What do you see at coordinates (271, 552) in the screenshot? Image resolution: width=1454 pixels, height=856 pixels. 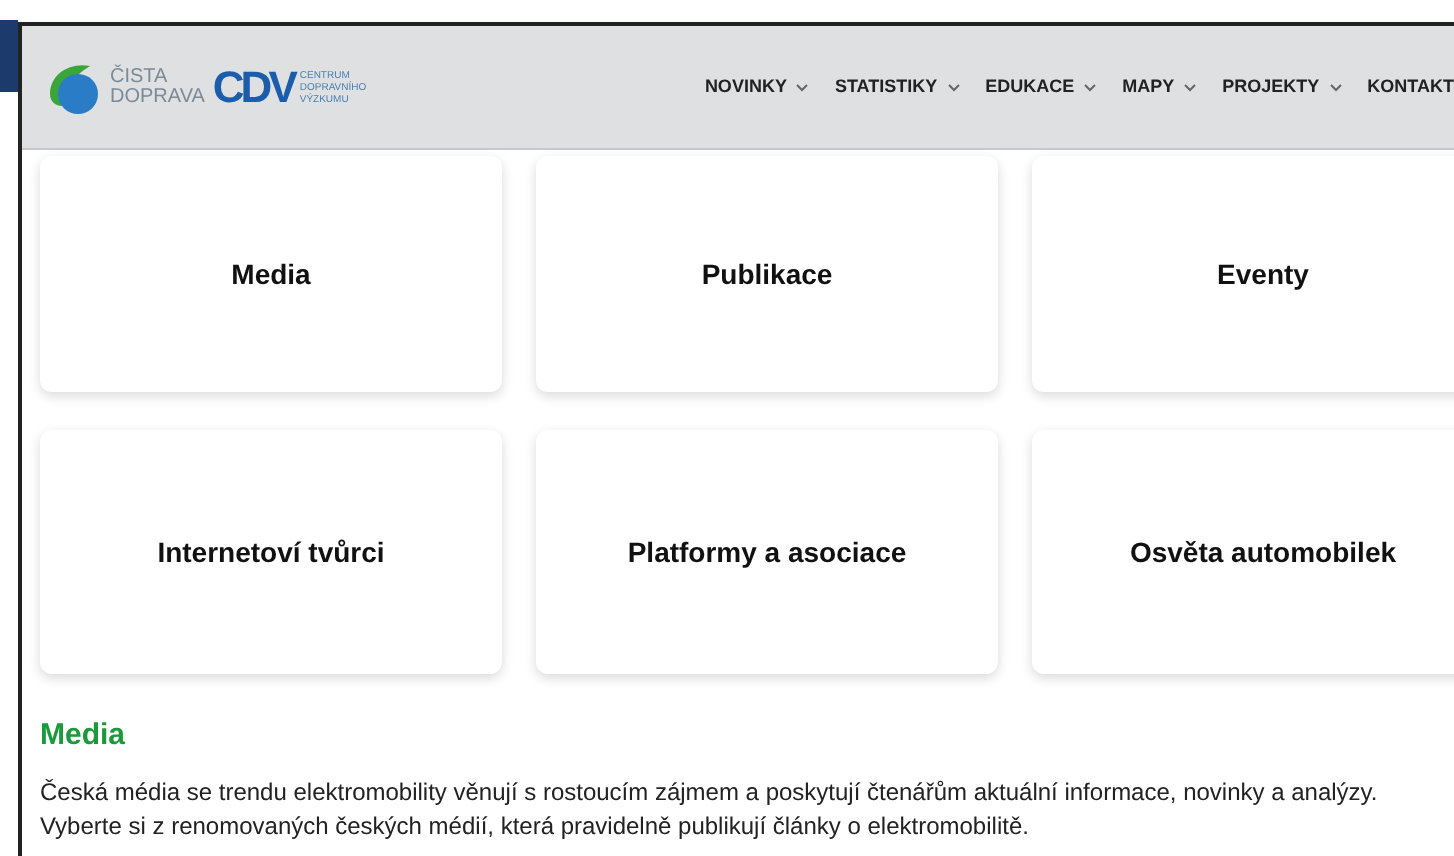 I see `category-card: Internetoví tvůrci` at bounding box center [271, 552].